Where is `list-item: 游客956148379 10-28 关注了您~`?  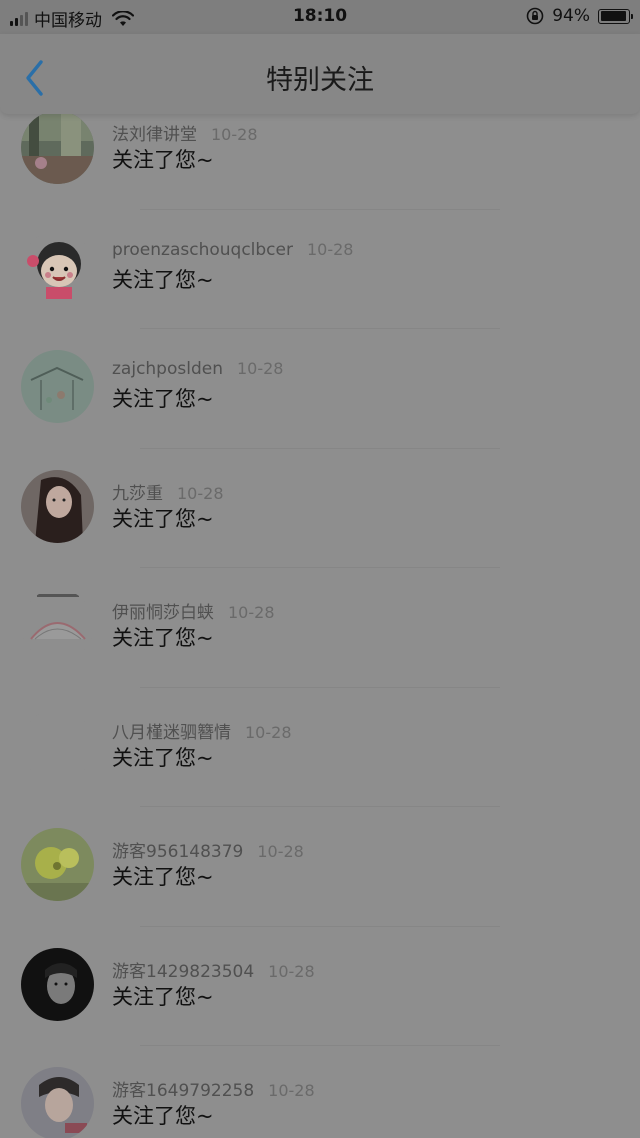 list-item: 游客956148379 10-28 关注了您~ is located at coordinates (320, 867).